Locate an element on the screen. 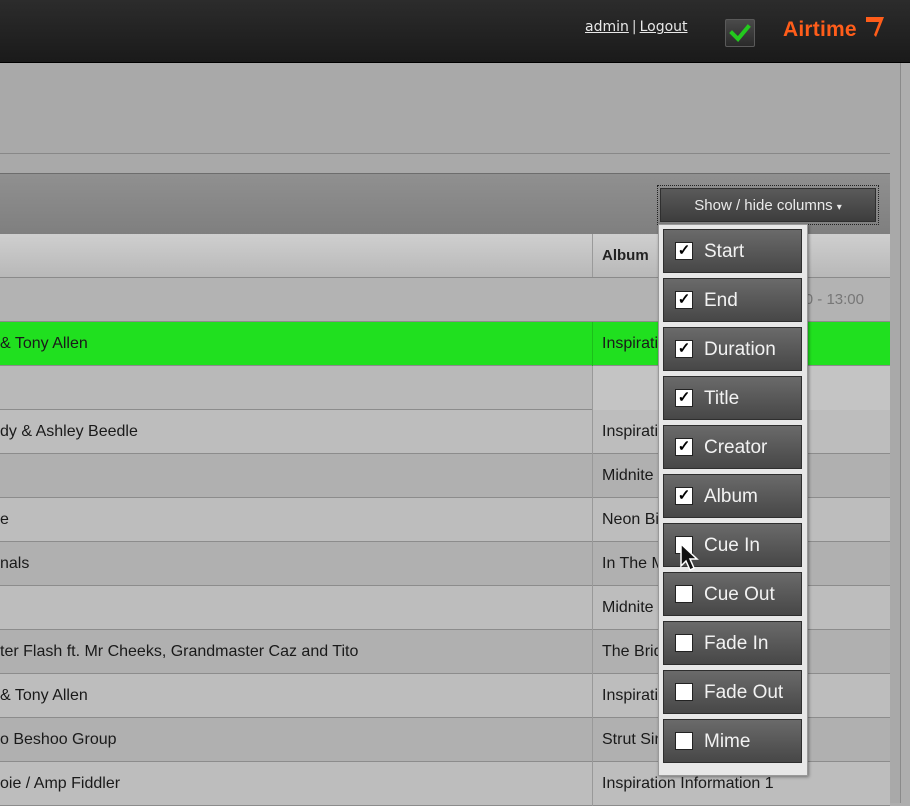  show-hide-columns-label: Show / hide columns ▾ is located at coordinates (768, 205).